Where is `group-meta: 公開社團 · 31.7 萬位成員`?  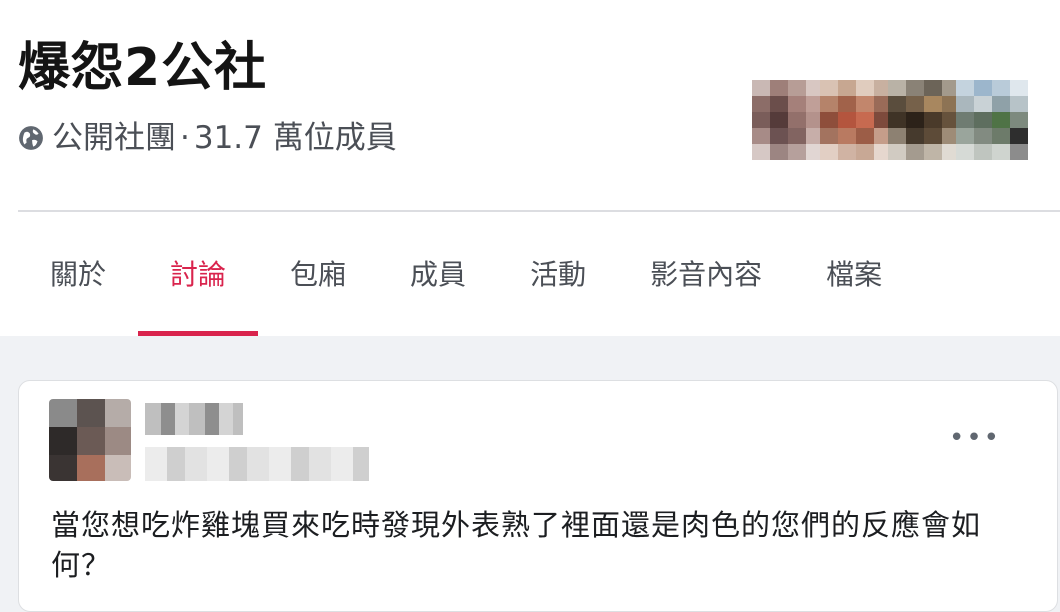
group-meta: 公開社團 · 31.7 萬位成員 is located at coordinates (207, 138).